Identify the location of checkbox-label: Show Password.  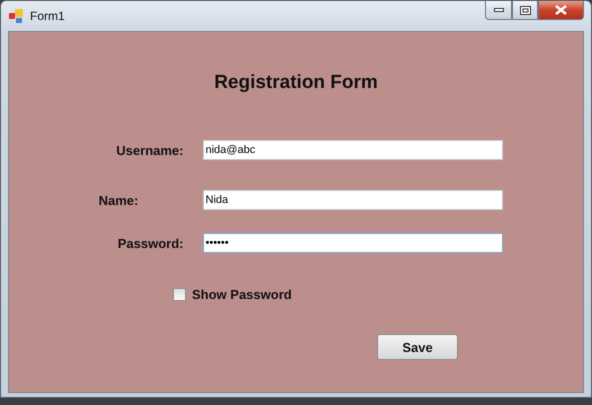
(242, 294).